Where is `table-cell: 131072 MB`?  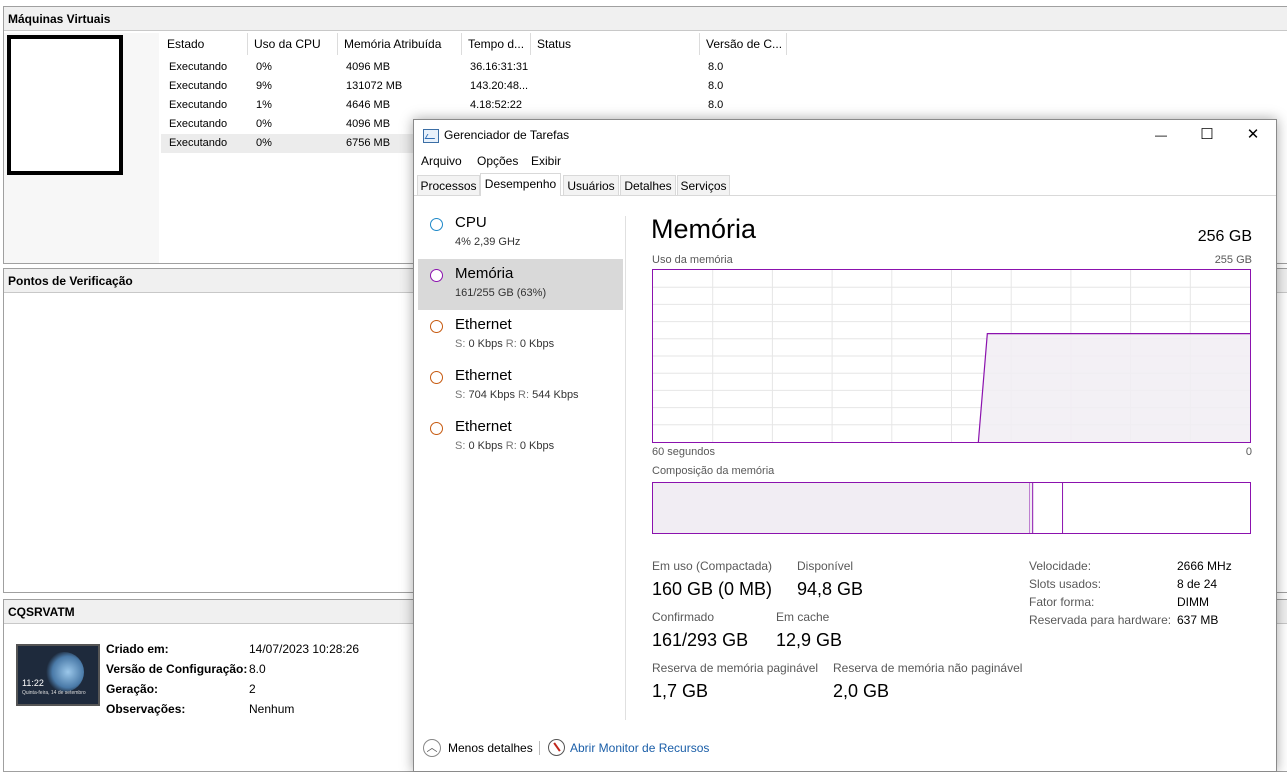
table-cell: 131072 MB is located at coordinates (370, 86).